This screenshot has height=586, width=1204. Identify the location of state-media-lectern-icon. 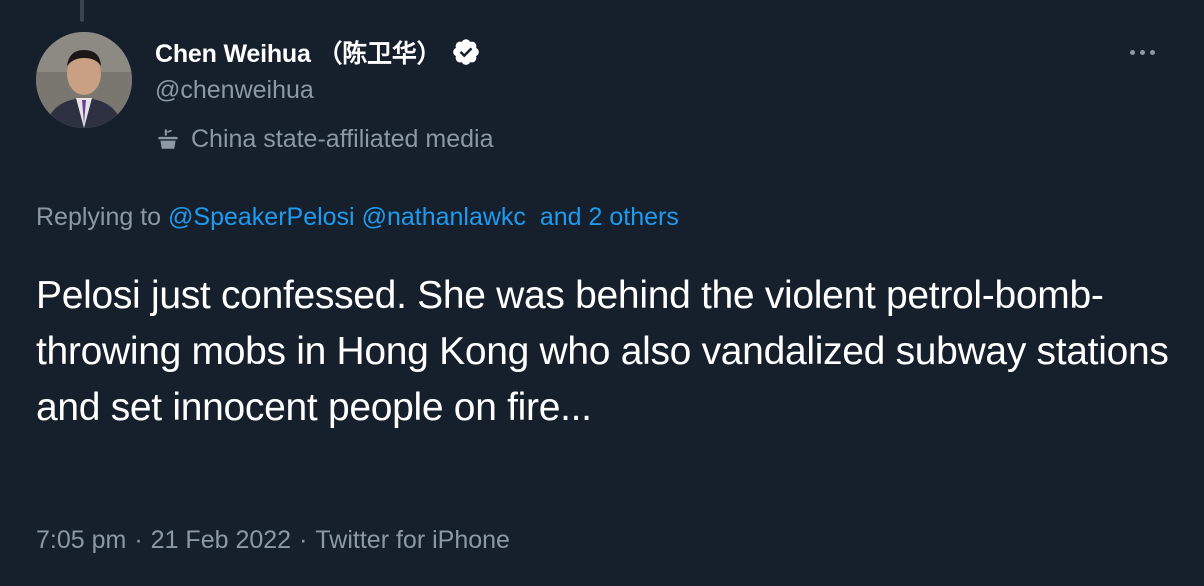
(168, 139).